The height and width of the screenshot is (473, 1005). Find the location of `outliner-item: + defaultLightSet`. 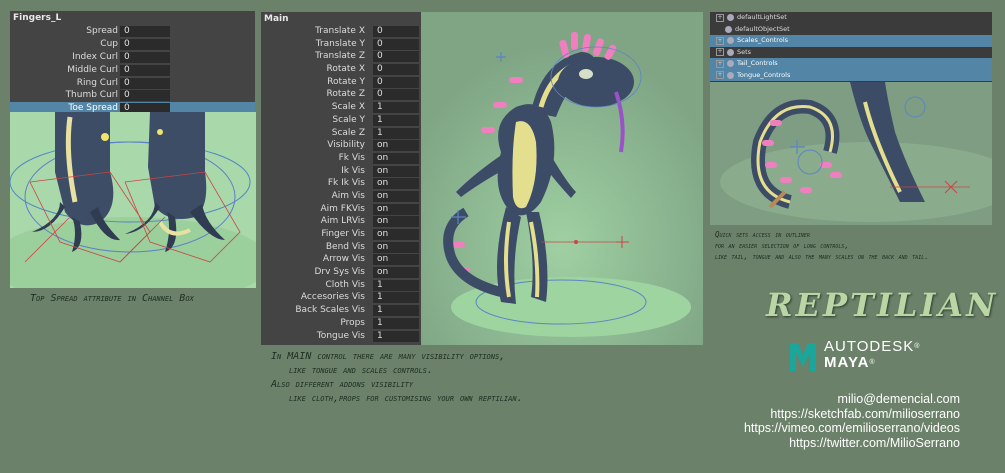

outliner-item: + defaultLightSet is located at coordinates (851, 18).